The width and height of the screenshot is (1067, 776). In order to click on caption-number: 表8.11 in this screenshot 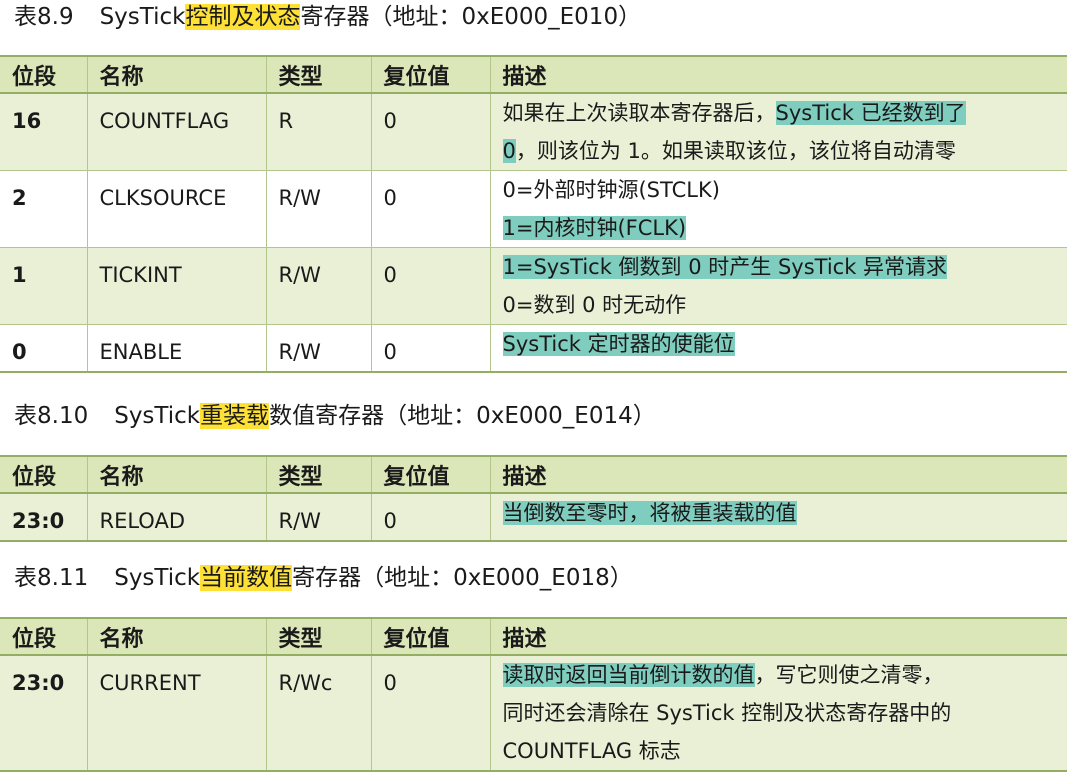, I will do `click(51, 578)`.